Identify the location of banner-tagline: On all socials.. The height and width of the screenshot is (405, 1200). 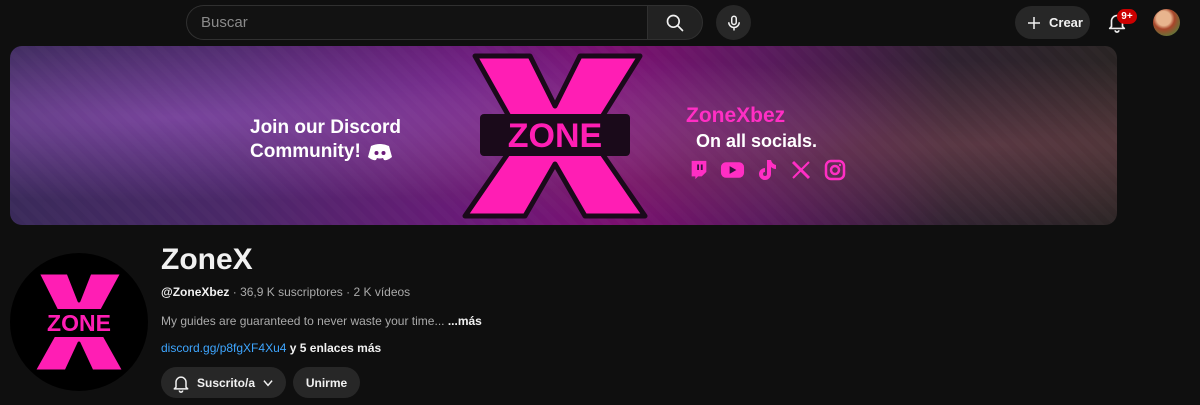
(757, 141).